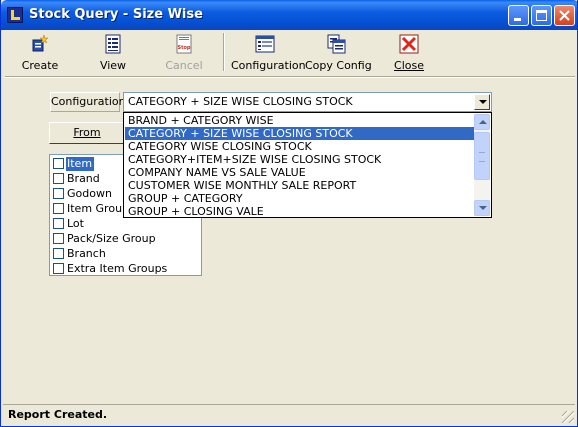 The width and height of the screenshot is (578, 427). I want to click on dropdown-option: COMPANY NAME VS SALE VALUE, so click(300, 172).